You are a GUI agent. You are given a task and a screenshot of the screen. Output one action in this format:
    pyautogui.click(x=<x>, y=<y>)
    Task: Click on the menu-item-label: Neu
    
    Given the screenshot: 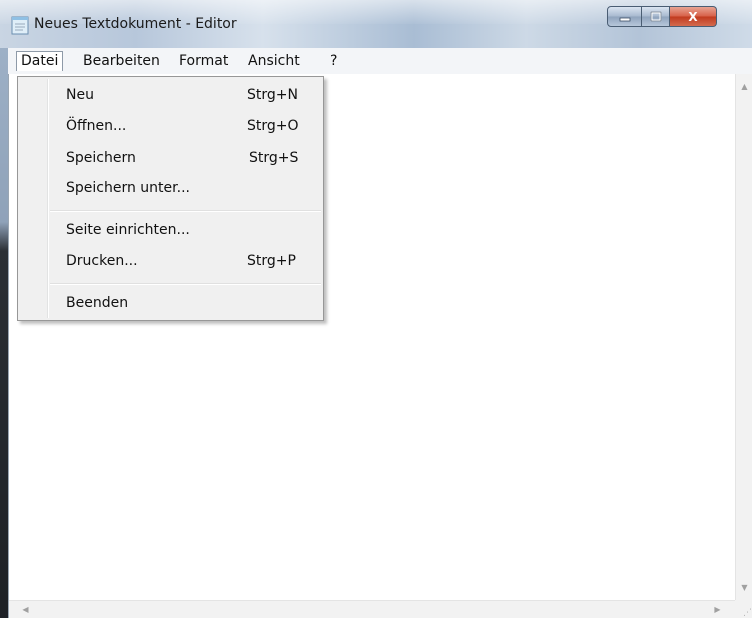 What is the action you would take?
    pyautogui.click(x=80, y=95)
    